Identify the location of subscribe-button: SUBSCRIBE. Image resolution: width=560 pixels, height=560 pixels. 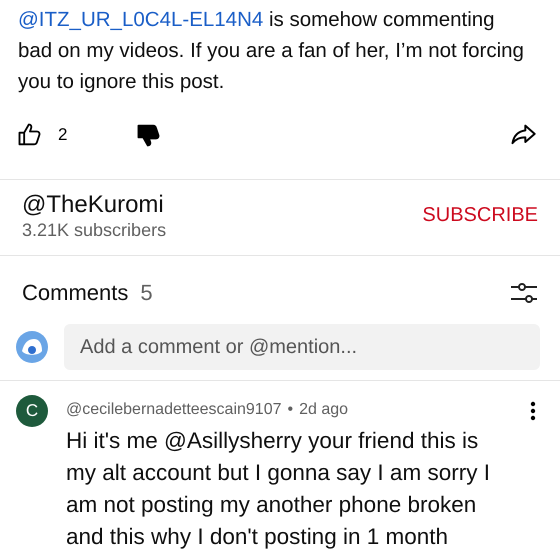
(480, 215).